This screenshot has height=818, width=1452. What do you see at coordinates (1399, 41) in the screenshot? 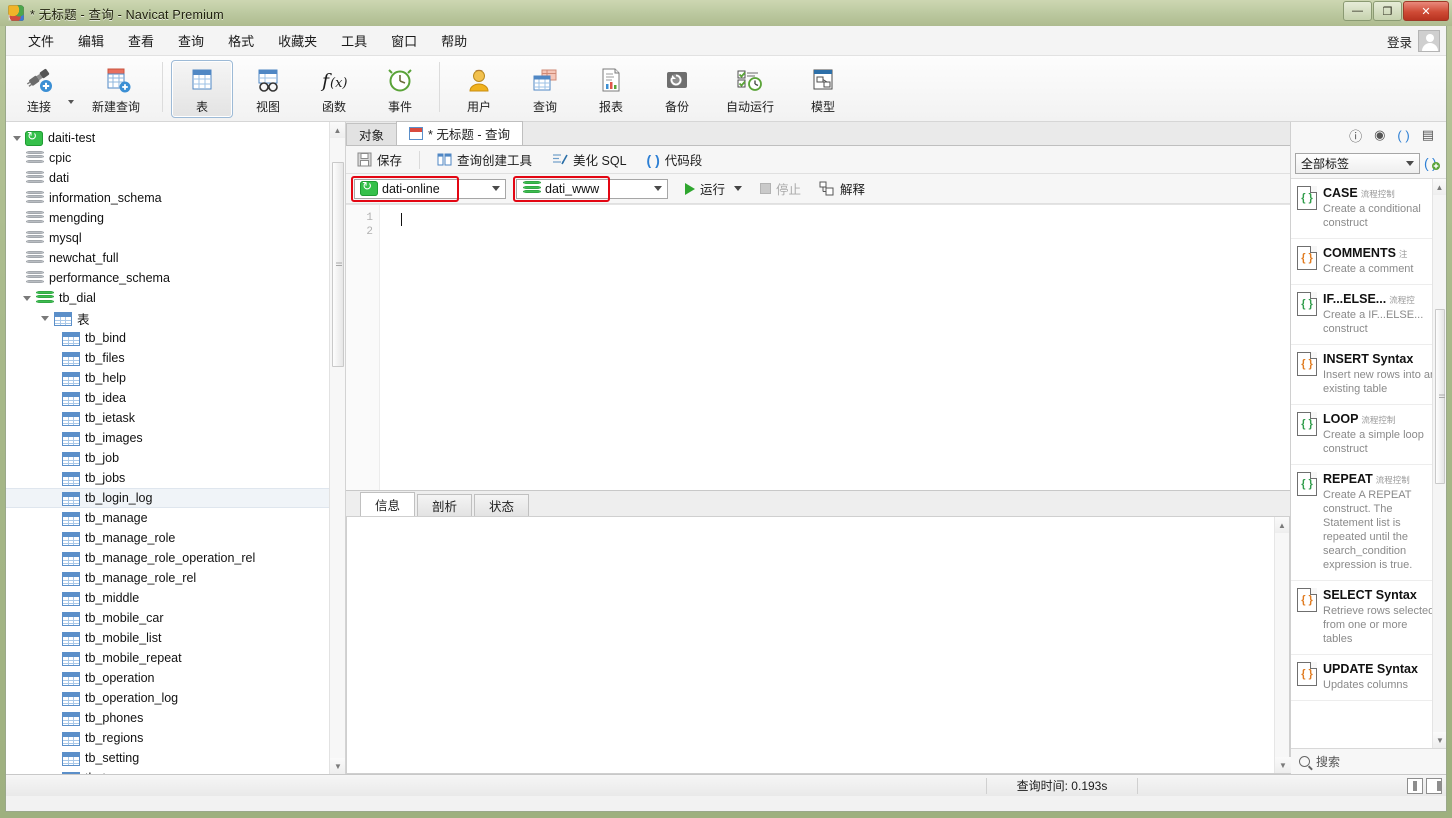
I see `login-label: 登录` at bounding box center [1399, 41].